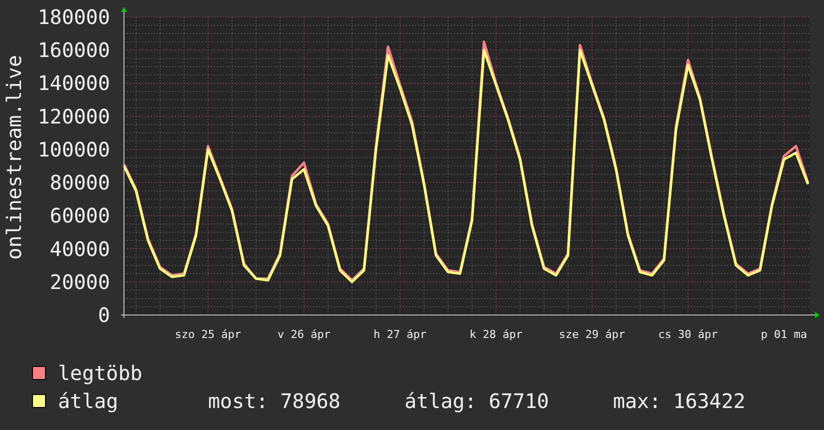 The height and width of the screenshot is (430, 824). Describe the element at coordinates (14, 157) in the screenshot. I see `y-axis-title: onlinestream.live` at that location.